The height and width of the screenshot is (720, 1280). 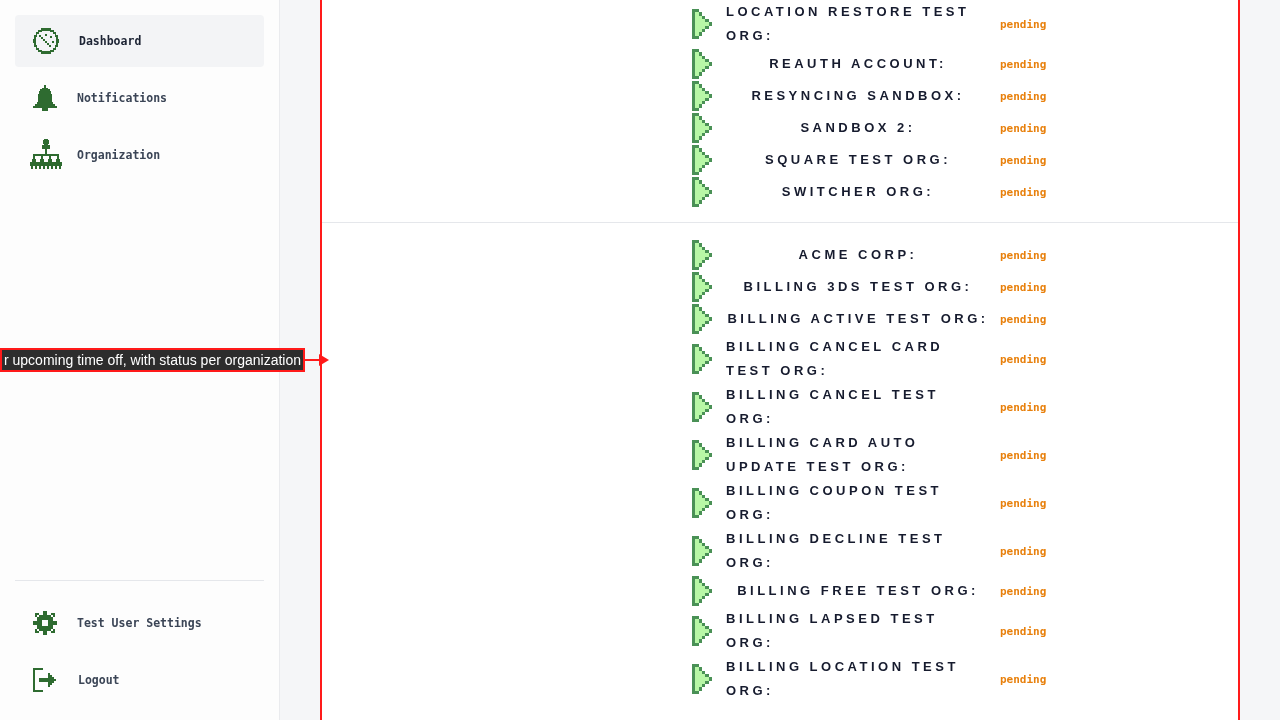 What do you see at coordinates (835, 359) in the screenshot?
I see `org-name: BILLING CANCEL CARD TEST ORG:` at bounding box center [835, 359].